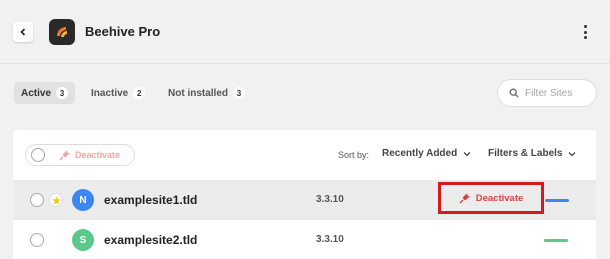 The width and height of the screenshot is (610, 259). Describe the element at coordinates (304, 239) in the screenshot. I see `table-row: S examplesite2.tld 3.3.10` at that location.